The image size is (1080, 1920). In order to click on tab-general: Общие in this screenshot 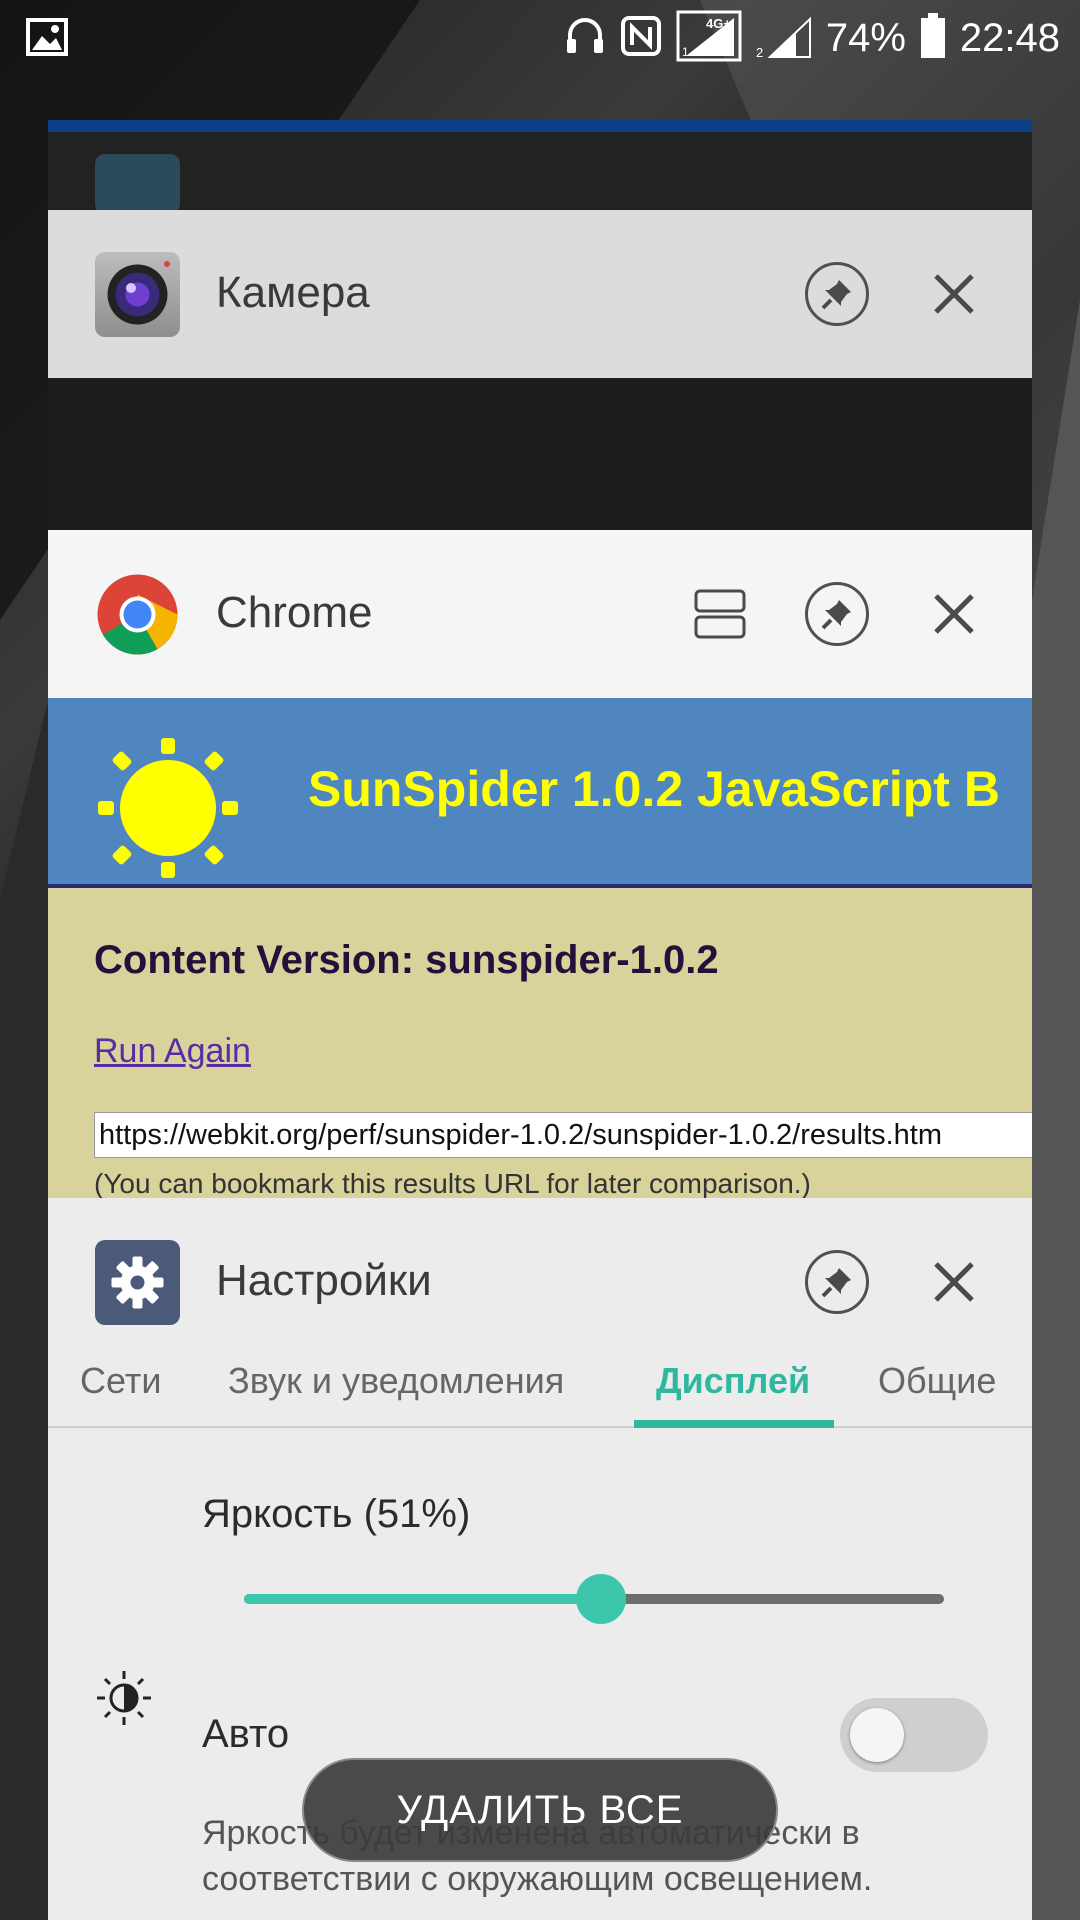, I will do `click(937, 1381)`.